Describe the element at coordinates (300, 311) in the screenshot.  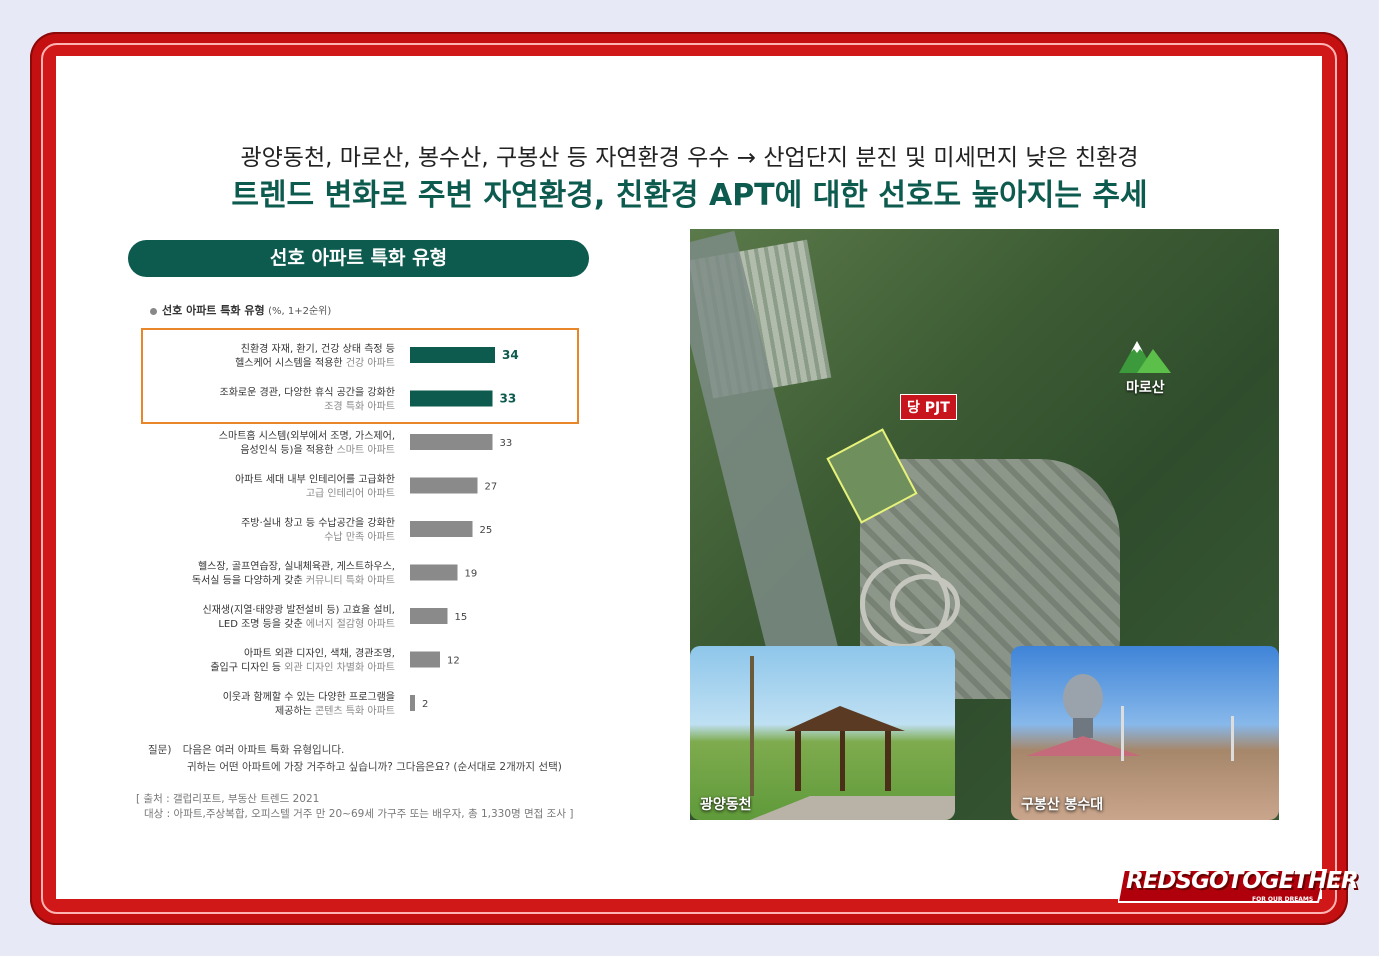
I see `legend-note: (%, 1+2순위)` at that location.